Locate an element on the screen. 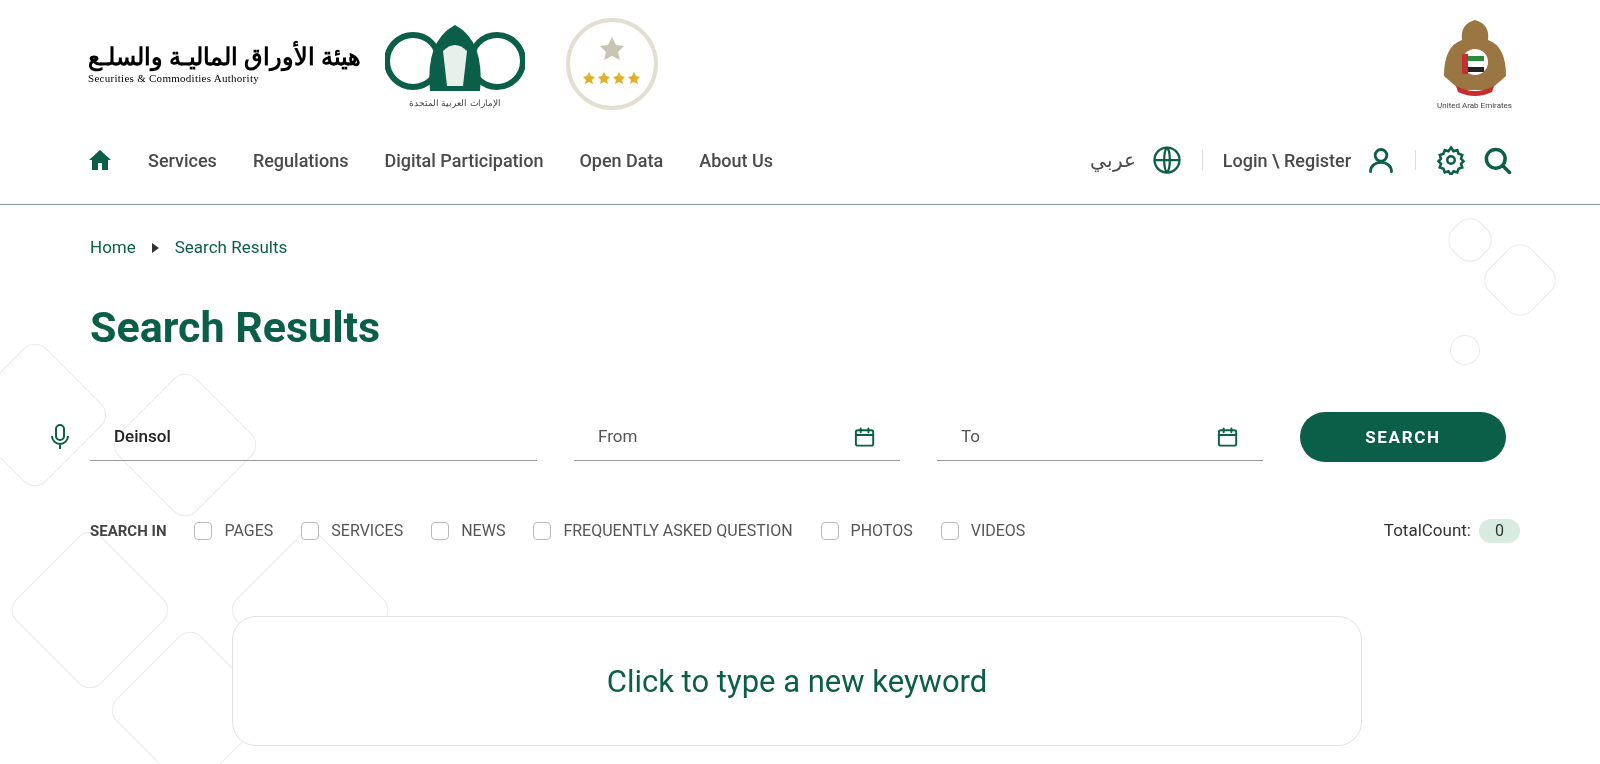 The image size is (1600, 764). new-keyword-prompt: Click to type a new keyword is located at coordinates (797, 701).